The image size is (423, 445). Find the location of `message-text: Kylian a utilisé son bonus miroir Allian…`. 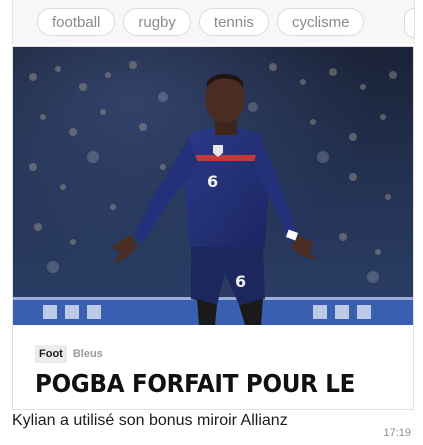

message-text: Kylian a utilisé son bonus miroir Allian… is located at coordinates (150, 420).